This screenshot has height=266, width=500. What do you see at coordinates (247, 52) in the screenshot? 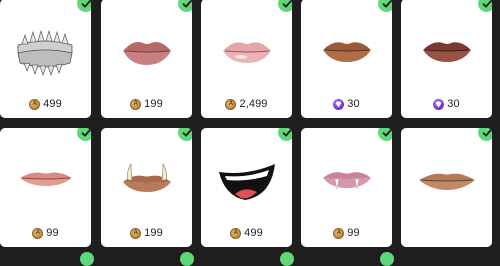
I see `glossy-pink-lips-icon` at bounding box center [247, 52].